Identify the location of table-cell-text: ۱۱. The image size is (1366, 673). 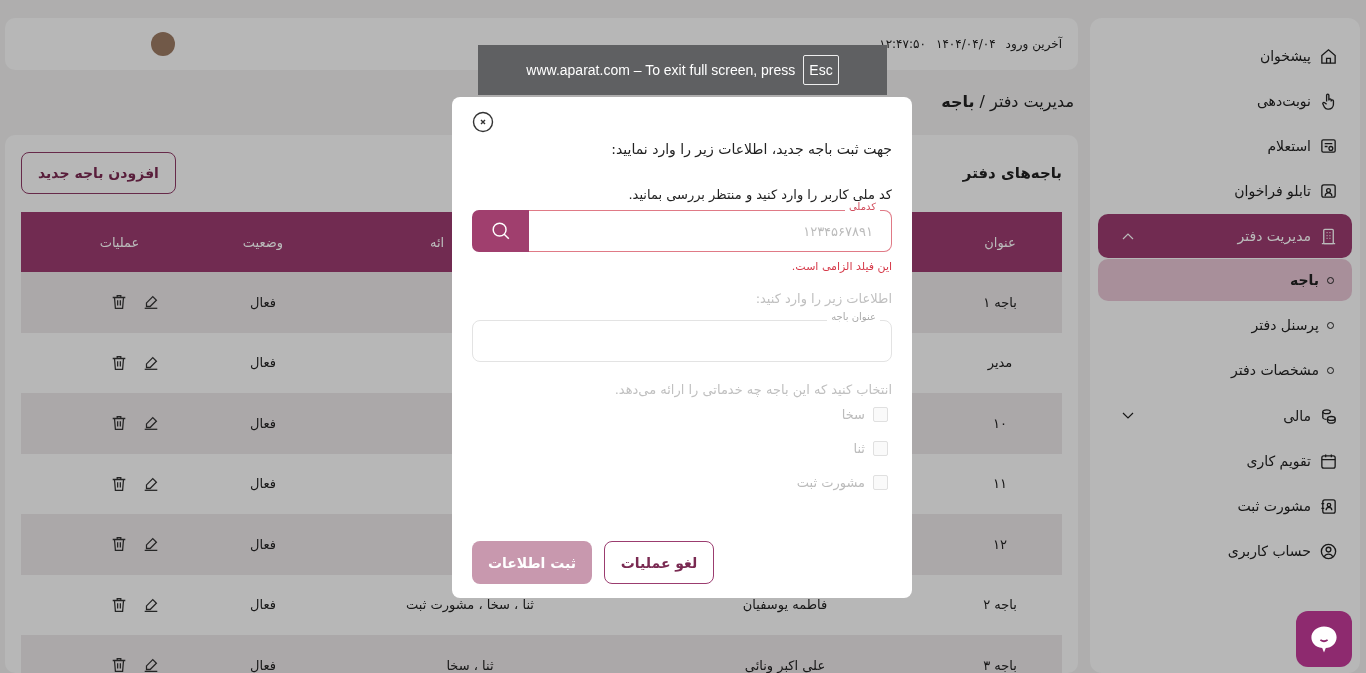
(1000, 484).